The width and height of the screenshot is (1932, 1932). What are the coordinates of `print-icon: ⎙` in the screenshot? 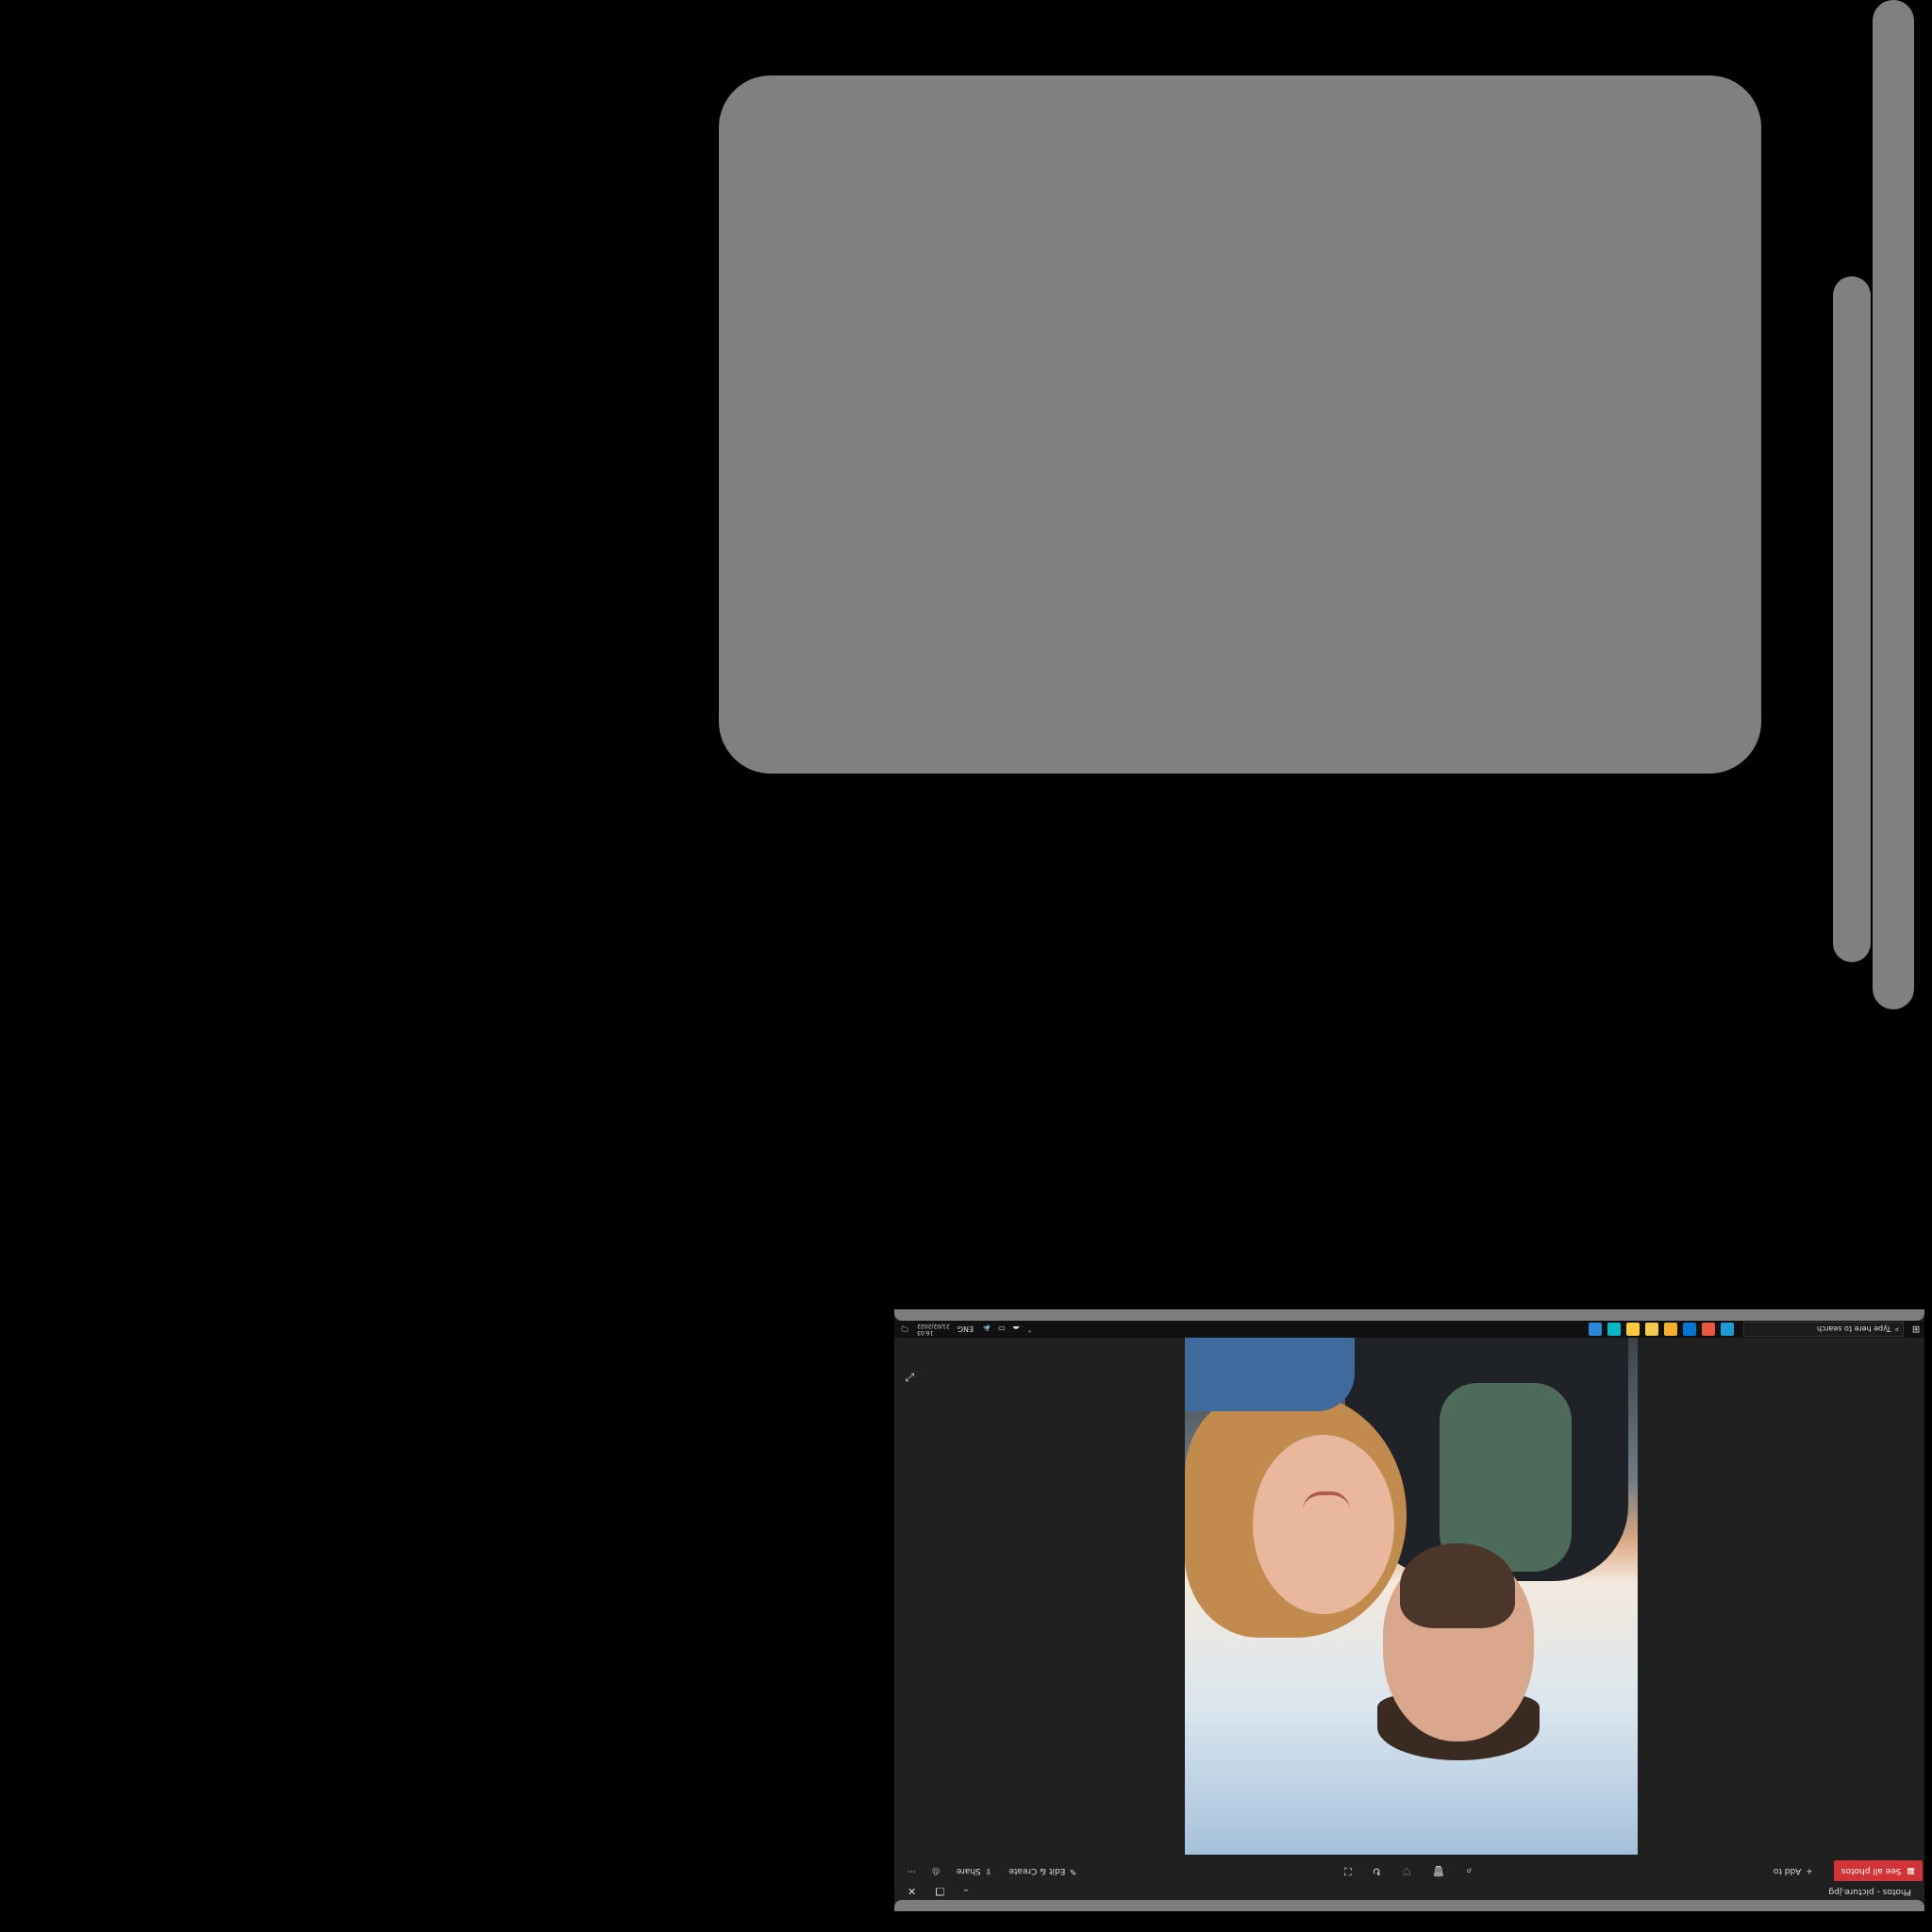 It's located at (937, 1871).